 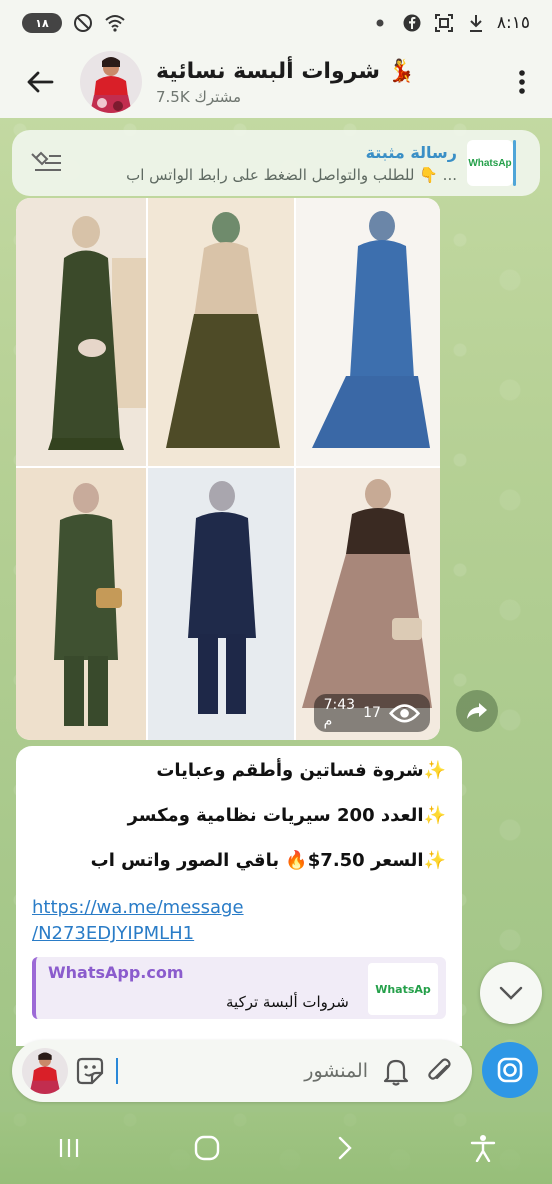 I want to click on share-button, so click(x=477, y=711).